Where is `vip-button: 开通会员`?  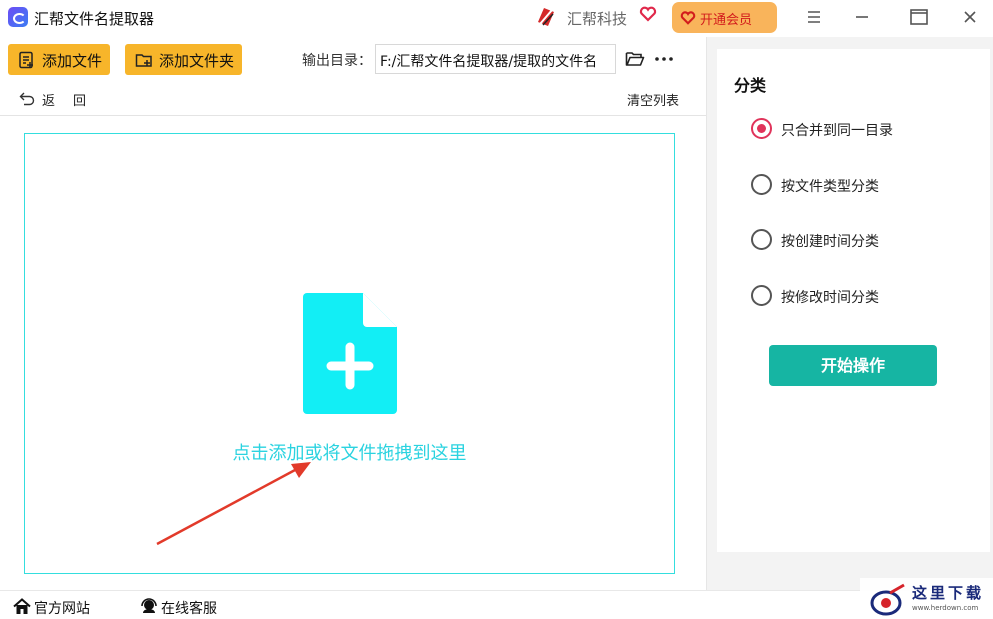
vip-button: 开通会员 is located at coordinates (724, 17).